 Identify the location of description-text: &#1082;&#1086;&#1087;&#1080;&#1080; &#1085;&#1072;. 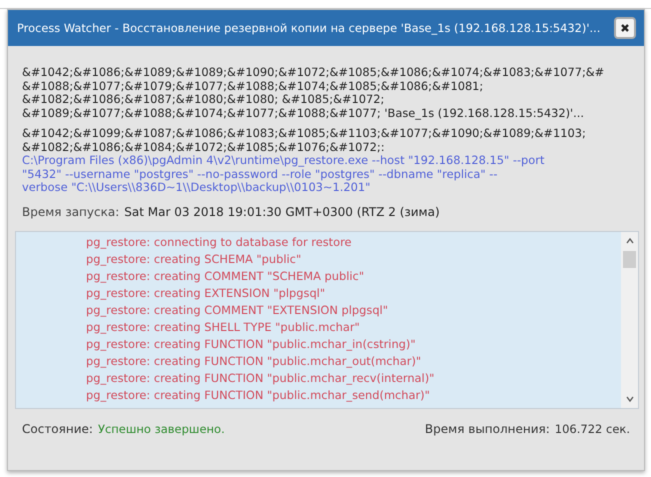
(204, 99).